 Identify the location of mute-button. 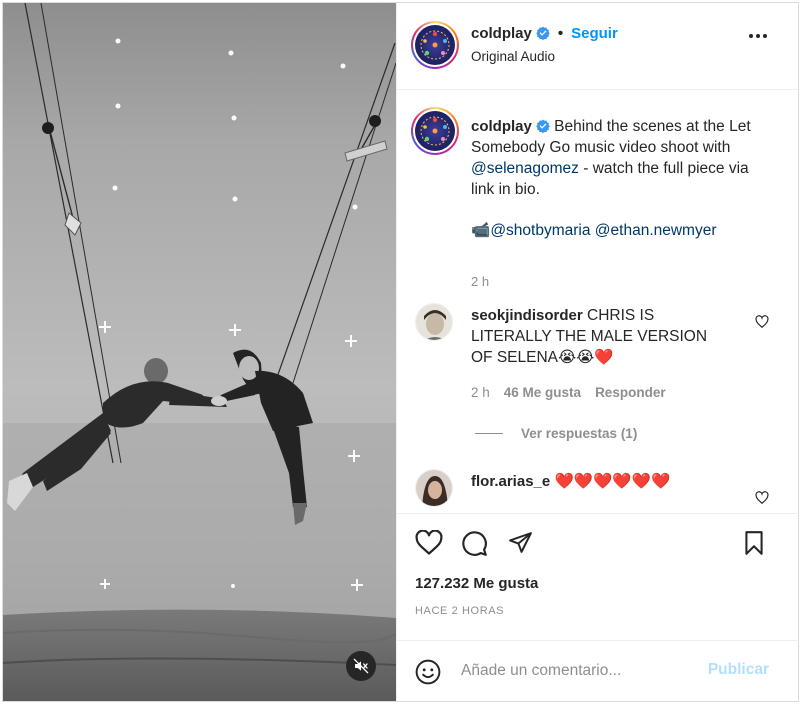
(361, 666).